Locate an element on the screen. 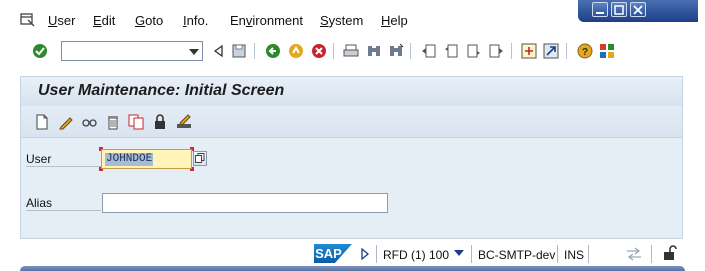 The height and width of the screenshot is (271, 705). find-next-icon is located at coordinates (396, 51).